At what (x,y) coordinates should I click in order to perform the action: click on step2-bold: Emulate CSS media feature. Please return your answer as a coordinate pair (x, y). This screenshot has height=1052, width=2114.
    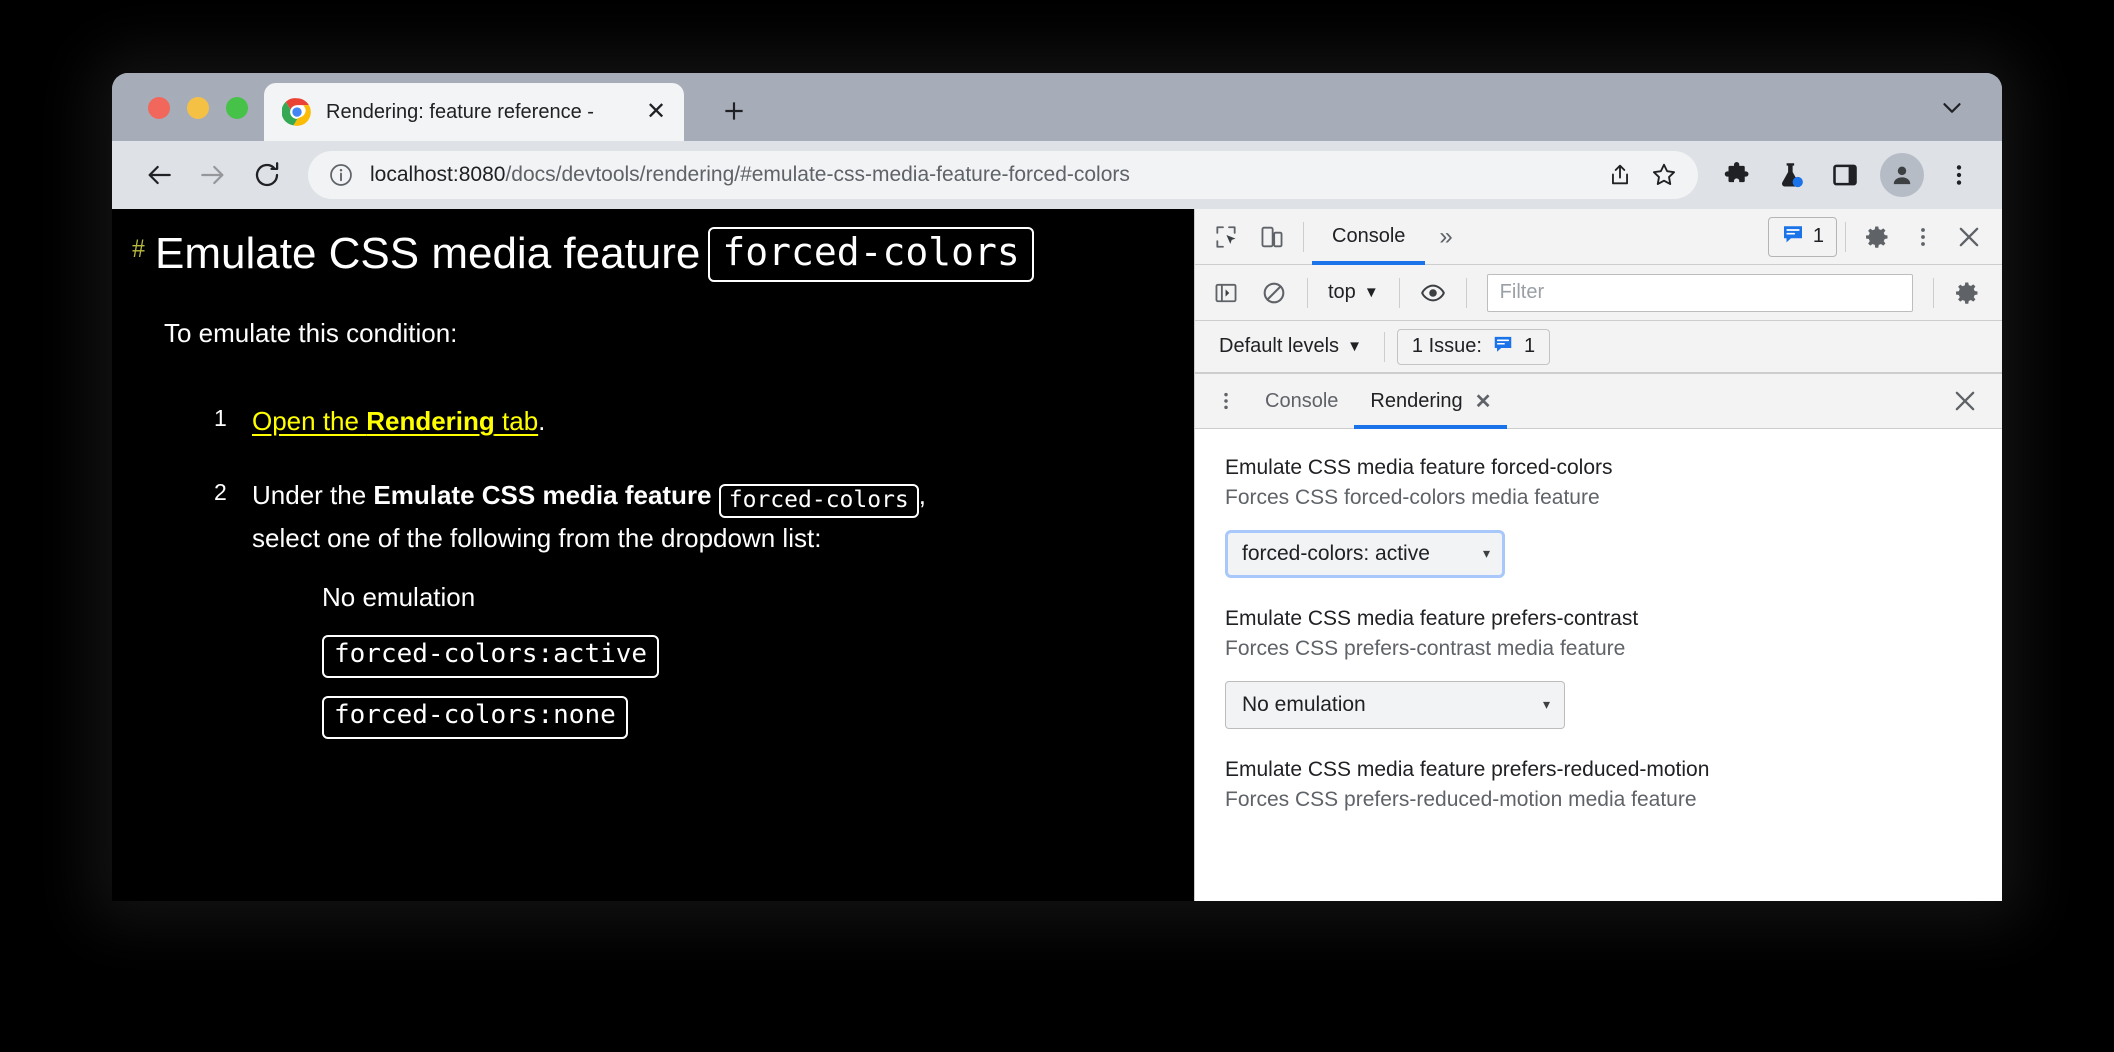
    Looking at the image, I should click on (542, 494).